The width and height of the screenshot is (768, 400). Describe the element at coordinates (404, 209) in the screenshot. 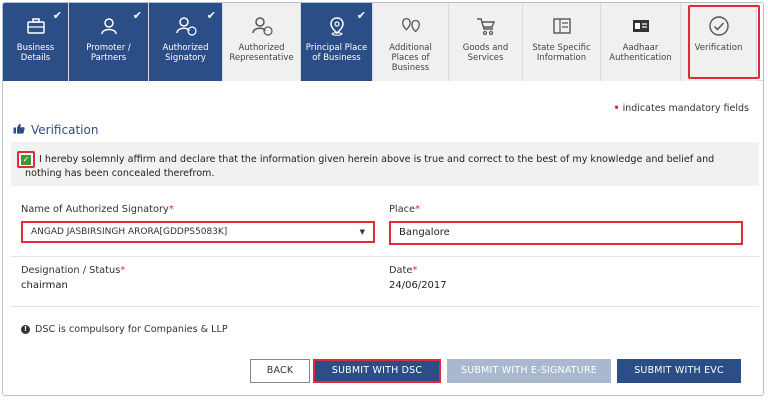

I see `place-label: Place*` at that location.